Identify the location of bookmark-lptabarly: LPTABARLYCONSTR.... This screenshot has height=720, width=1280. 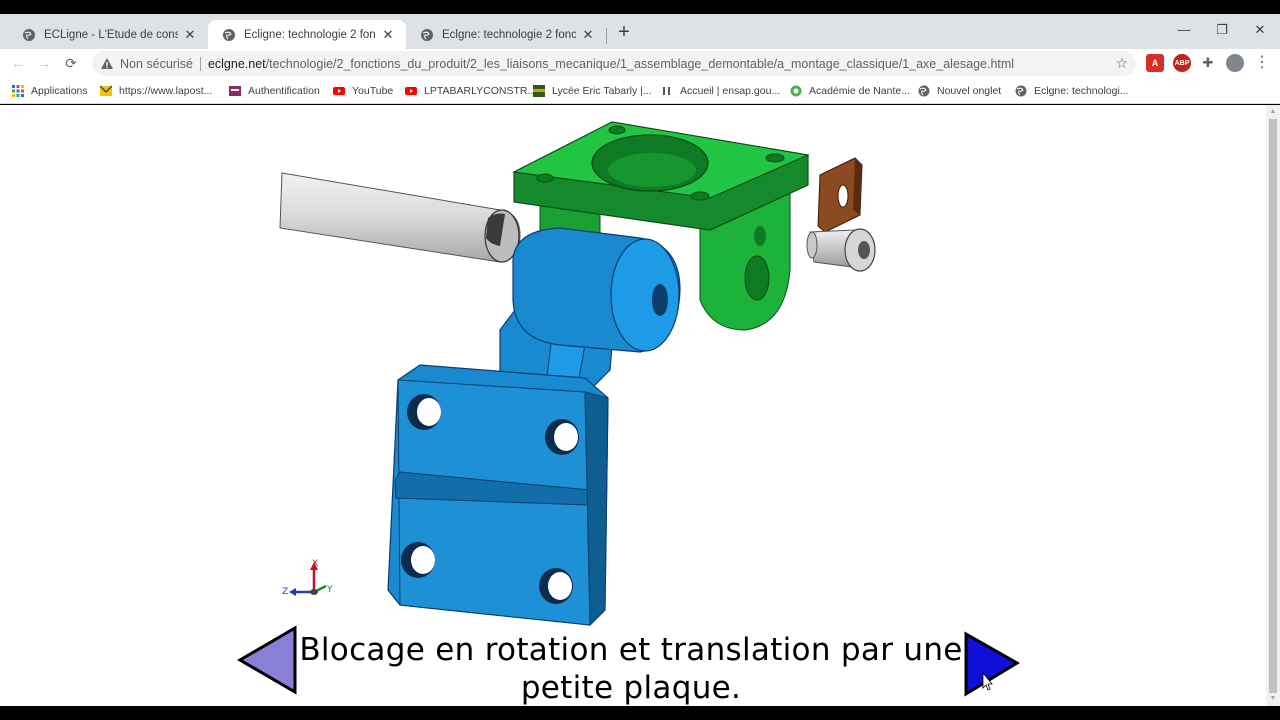
(470, 91).